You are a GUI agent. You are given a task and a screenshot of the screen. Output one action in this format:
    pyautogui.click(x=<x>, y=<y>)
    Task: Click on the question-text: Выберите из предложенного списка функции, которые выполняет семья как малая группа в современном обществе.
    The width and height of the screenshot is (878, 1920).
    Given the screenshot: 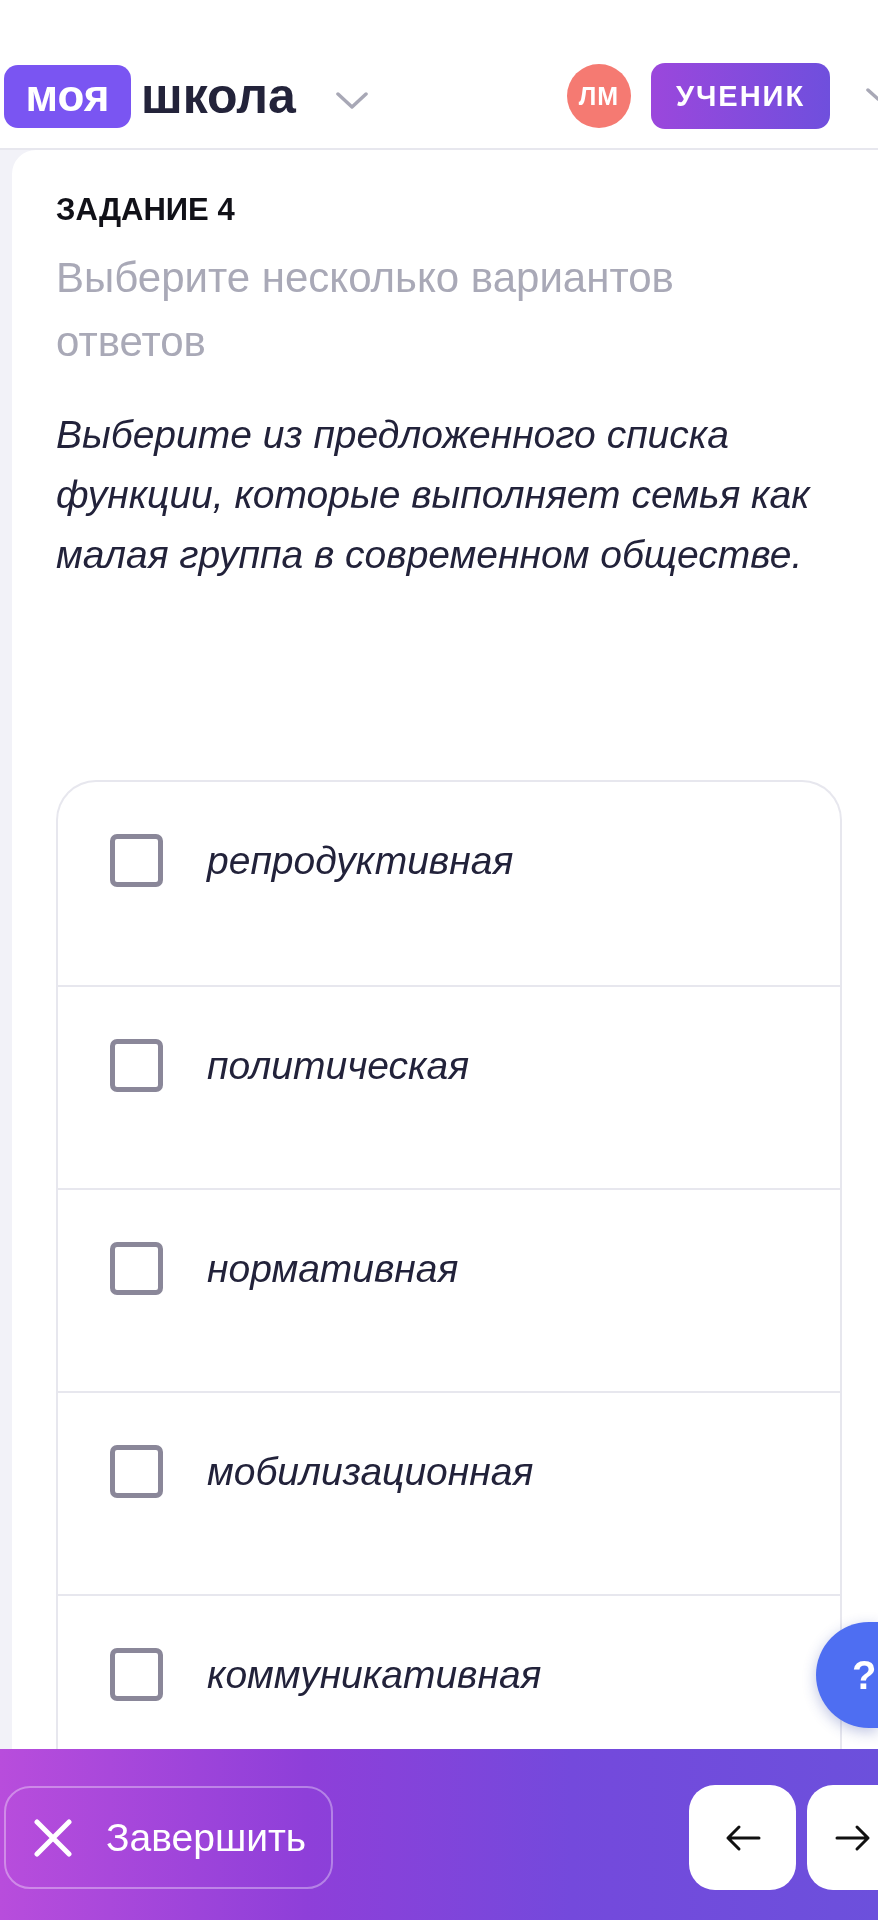 What is the action you would take?
    pyautogui.click(x=434, y=495)
    